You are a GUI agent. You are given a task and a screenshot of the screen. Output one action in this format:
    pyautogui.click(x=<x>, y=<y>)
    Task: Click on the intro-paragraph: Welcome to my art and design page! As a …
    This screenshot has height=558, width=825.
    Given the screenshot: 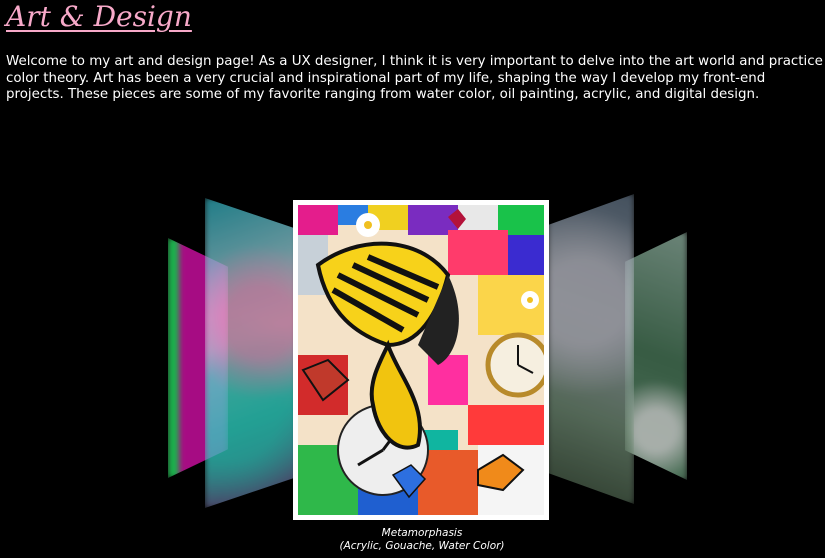 What is the action you would take?
    pyautogui.click(x=414, y=78)
    